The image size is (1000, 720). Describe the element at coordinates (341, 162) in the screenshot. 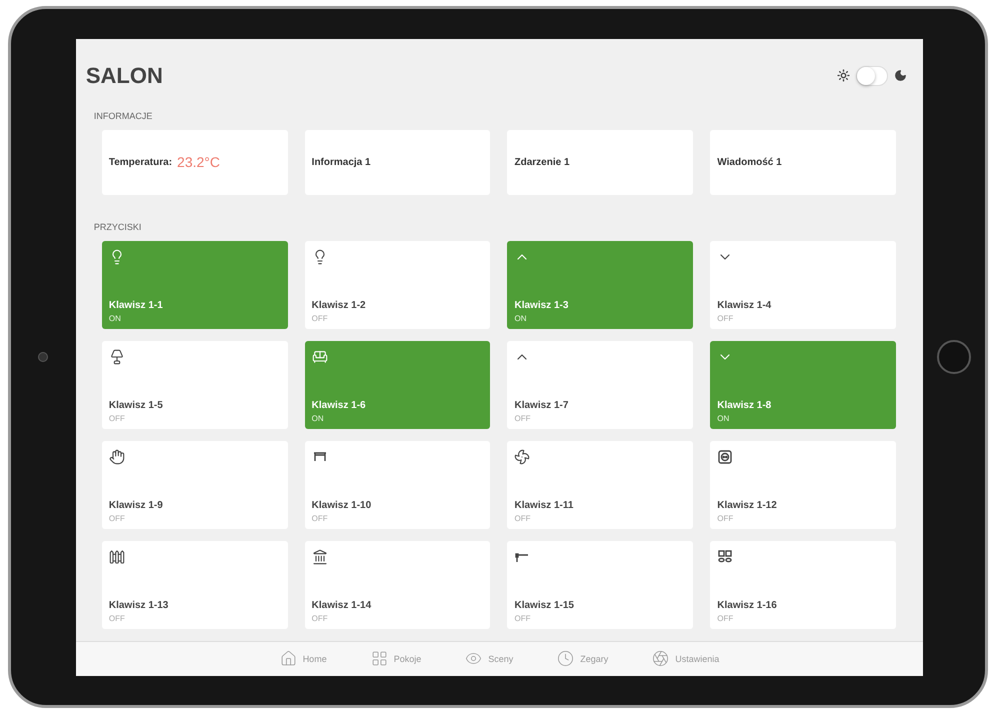

I see `info-label: Informacja 1` at that location.